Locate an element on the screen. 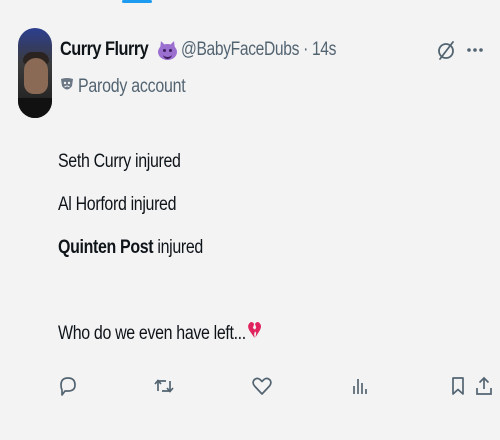  views-icon is located at coordinates (360, 386).